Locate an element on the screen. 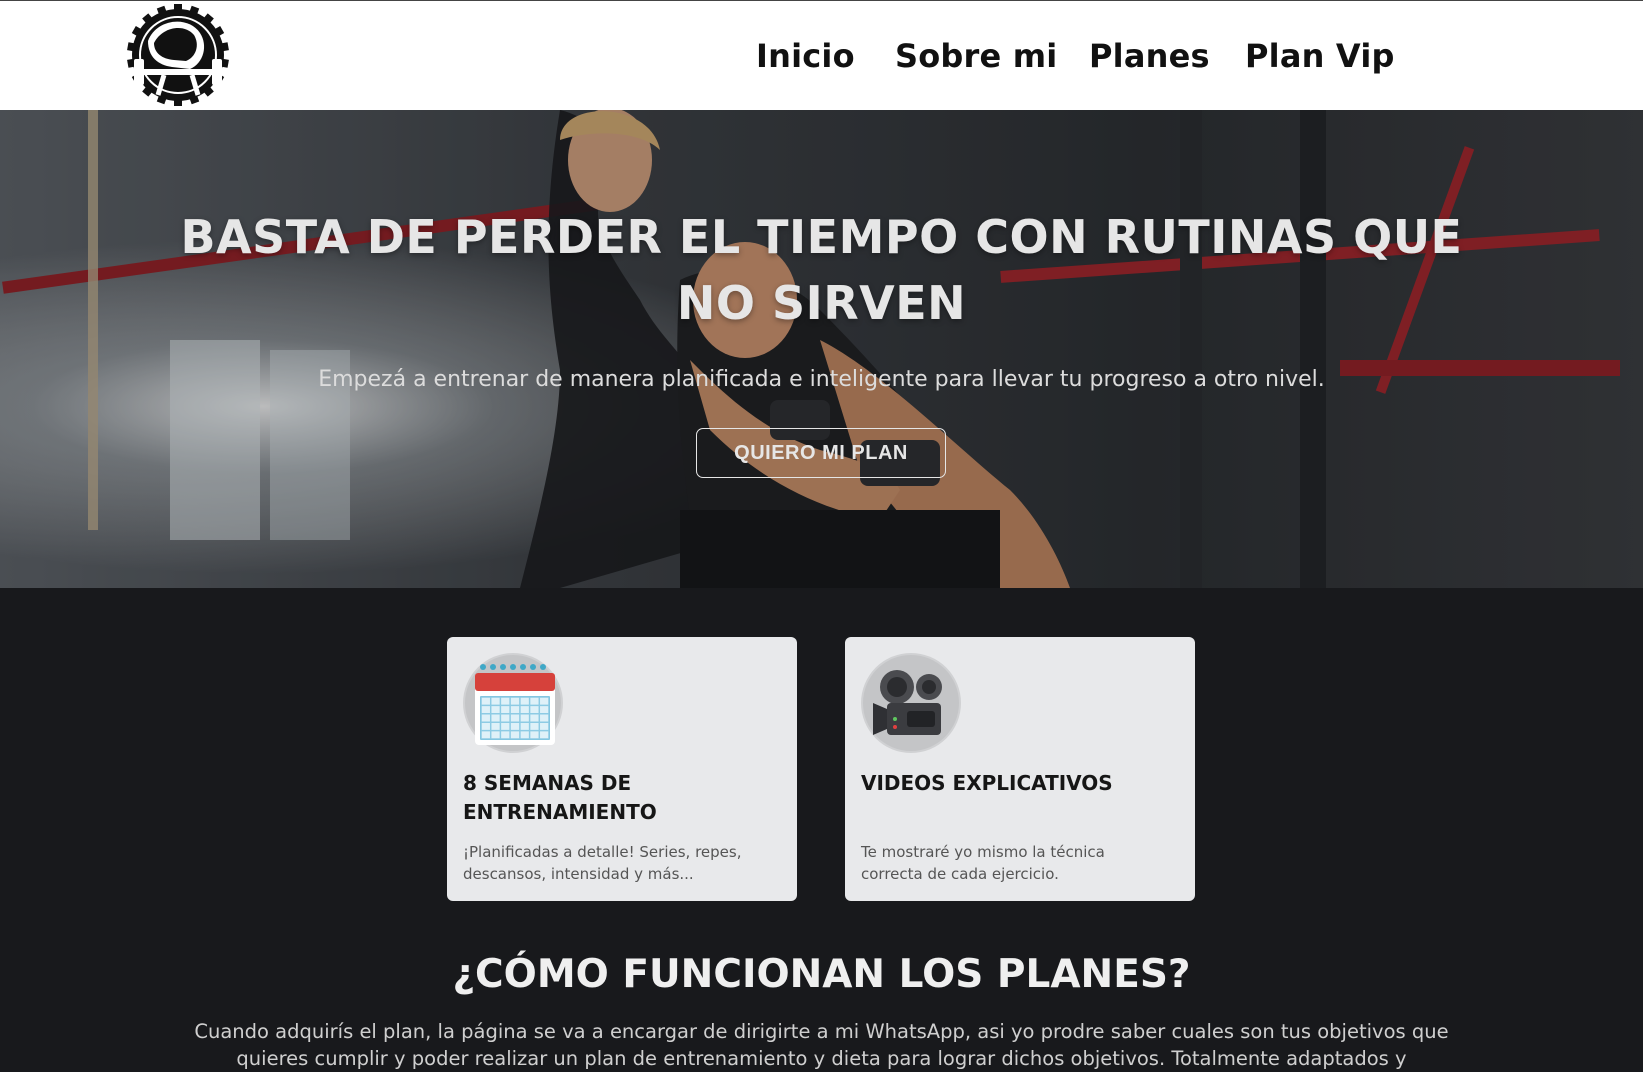 The height and width of the screenshot is (1072, 1643). calendar-icon is located at coordinates (513, 703).